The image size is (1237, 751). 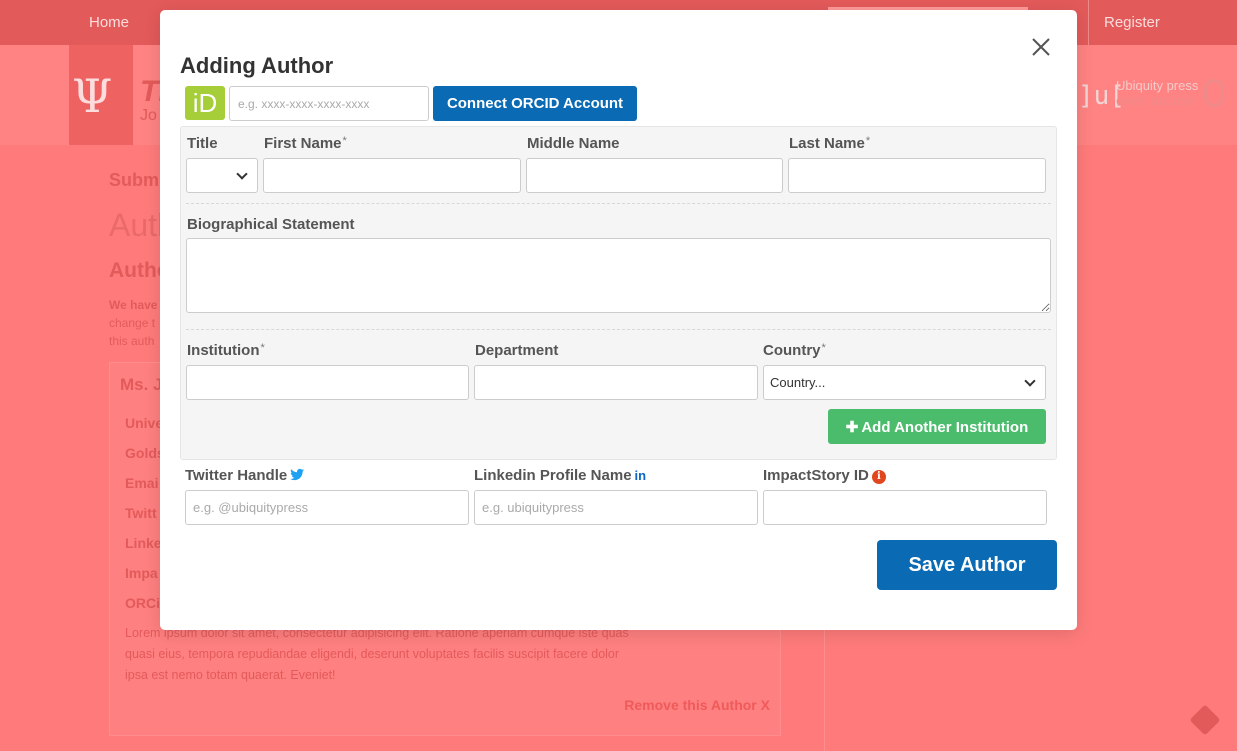 I want to click on author-field: ORCi, so click(x=142, y=603).